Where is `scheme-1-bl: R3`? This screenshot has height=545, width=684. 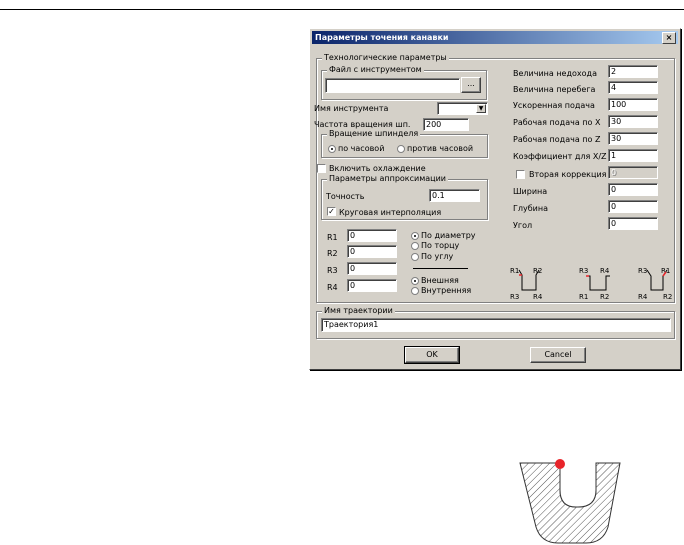 scheme-1-bl: R3 is located at coordinates (514, 296).